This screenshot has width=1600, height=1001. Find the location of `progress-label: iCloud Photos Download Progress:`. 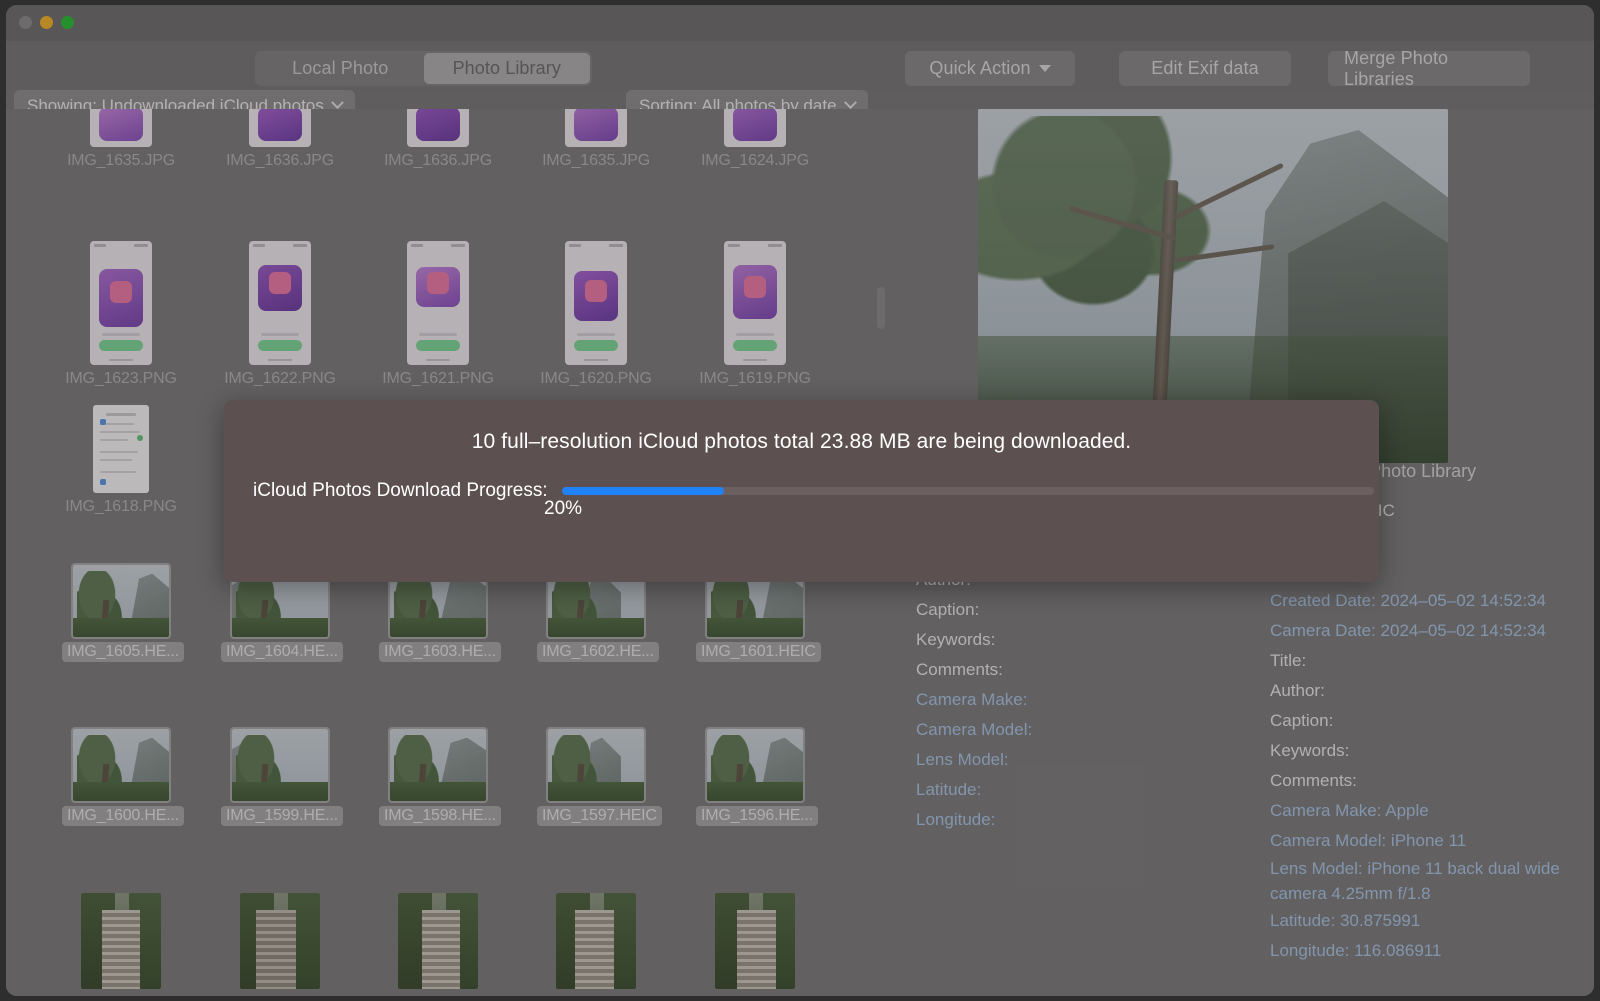

progress-label: iCloud Photos Download Progress: is located at coordinates (400, 490).